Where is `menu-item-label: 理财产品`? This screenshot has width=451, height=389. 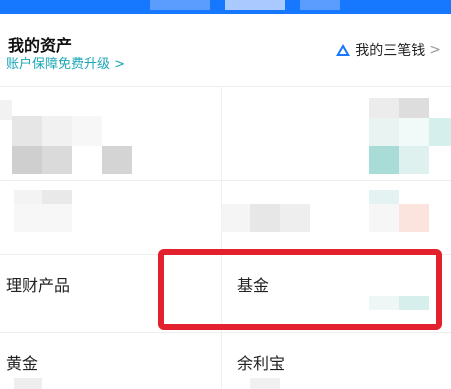 menu-item-label: 理财产品 is located at coordinates (38, 285).